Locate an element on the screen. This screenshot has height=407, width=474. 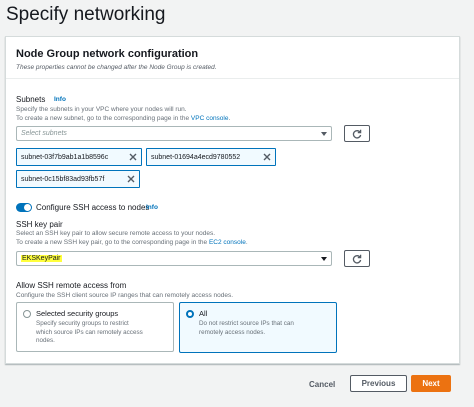
subnets-select: Select subnets is located at coordinates (174, 133).